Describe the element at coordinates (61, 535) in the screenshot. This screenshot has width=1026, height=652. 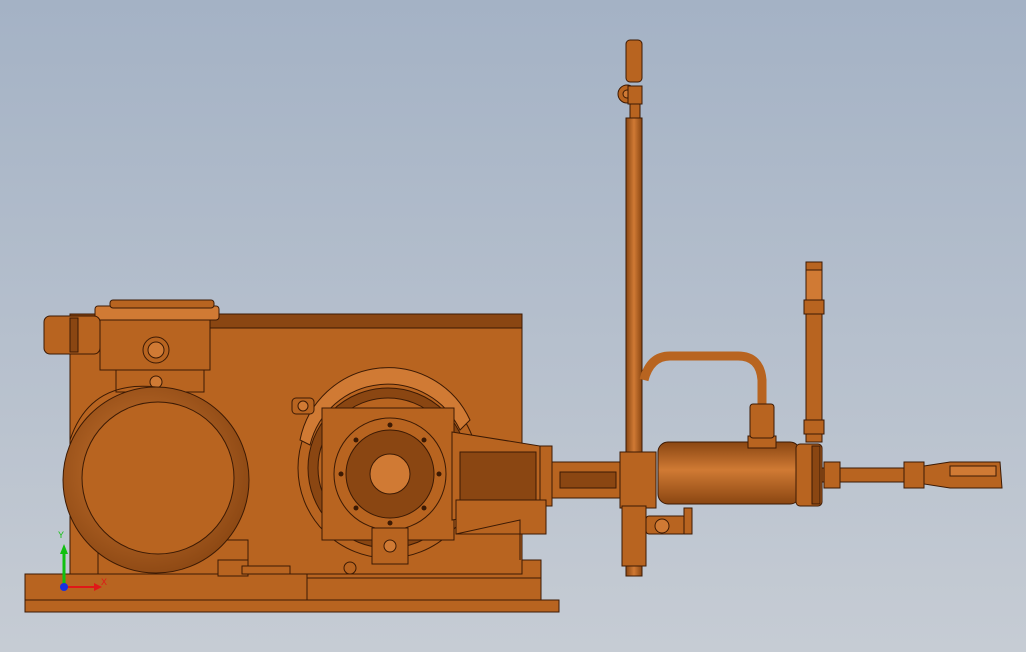
I see `triad-y-axis-label: Y` at that location.